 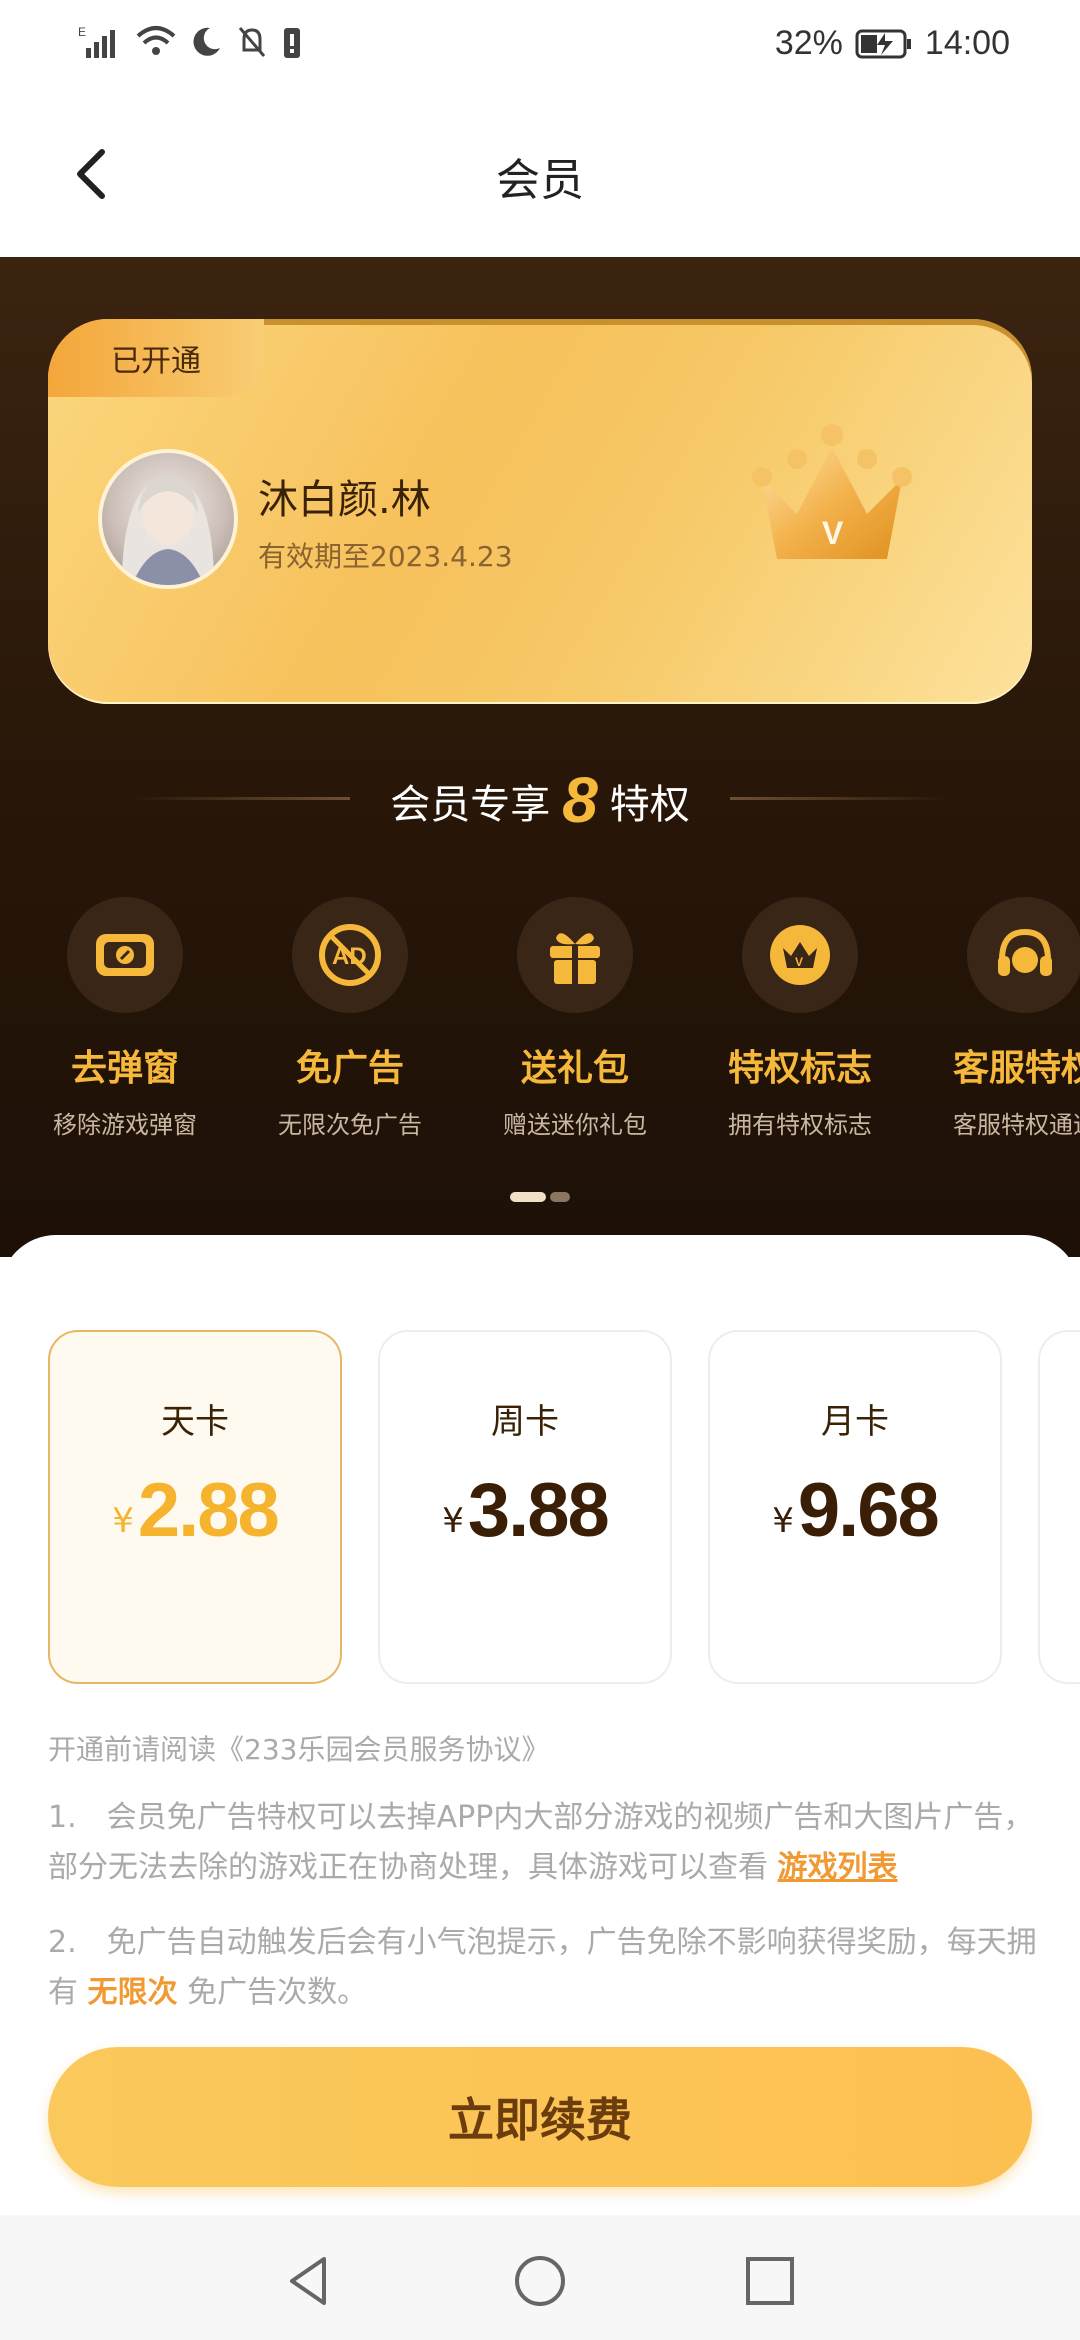 I want to click on crown-badge-icon: V, so click(x=800, y=955).